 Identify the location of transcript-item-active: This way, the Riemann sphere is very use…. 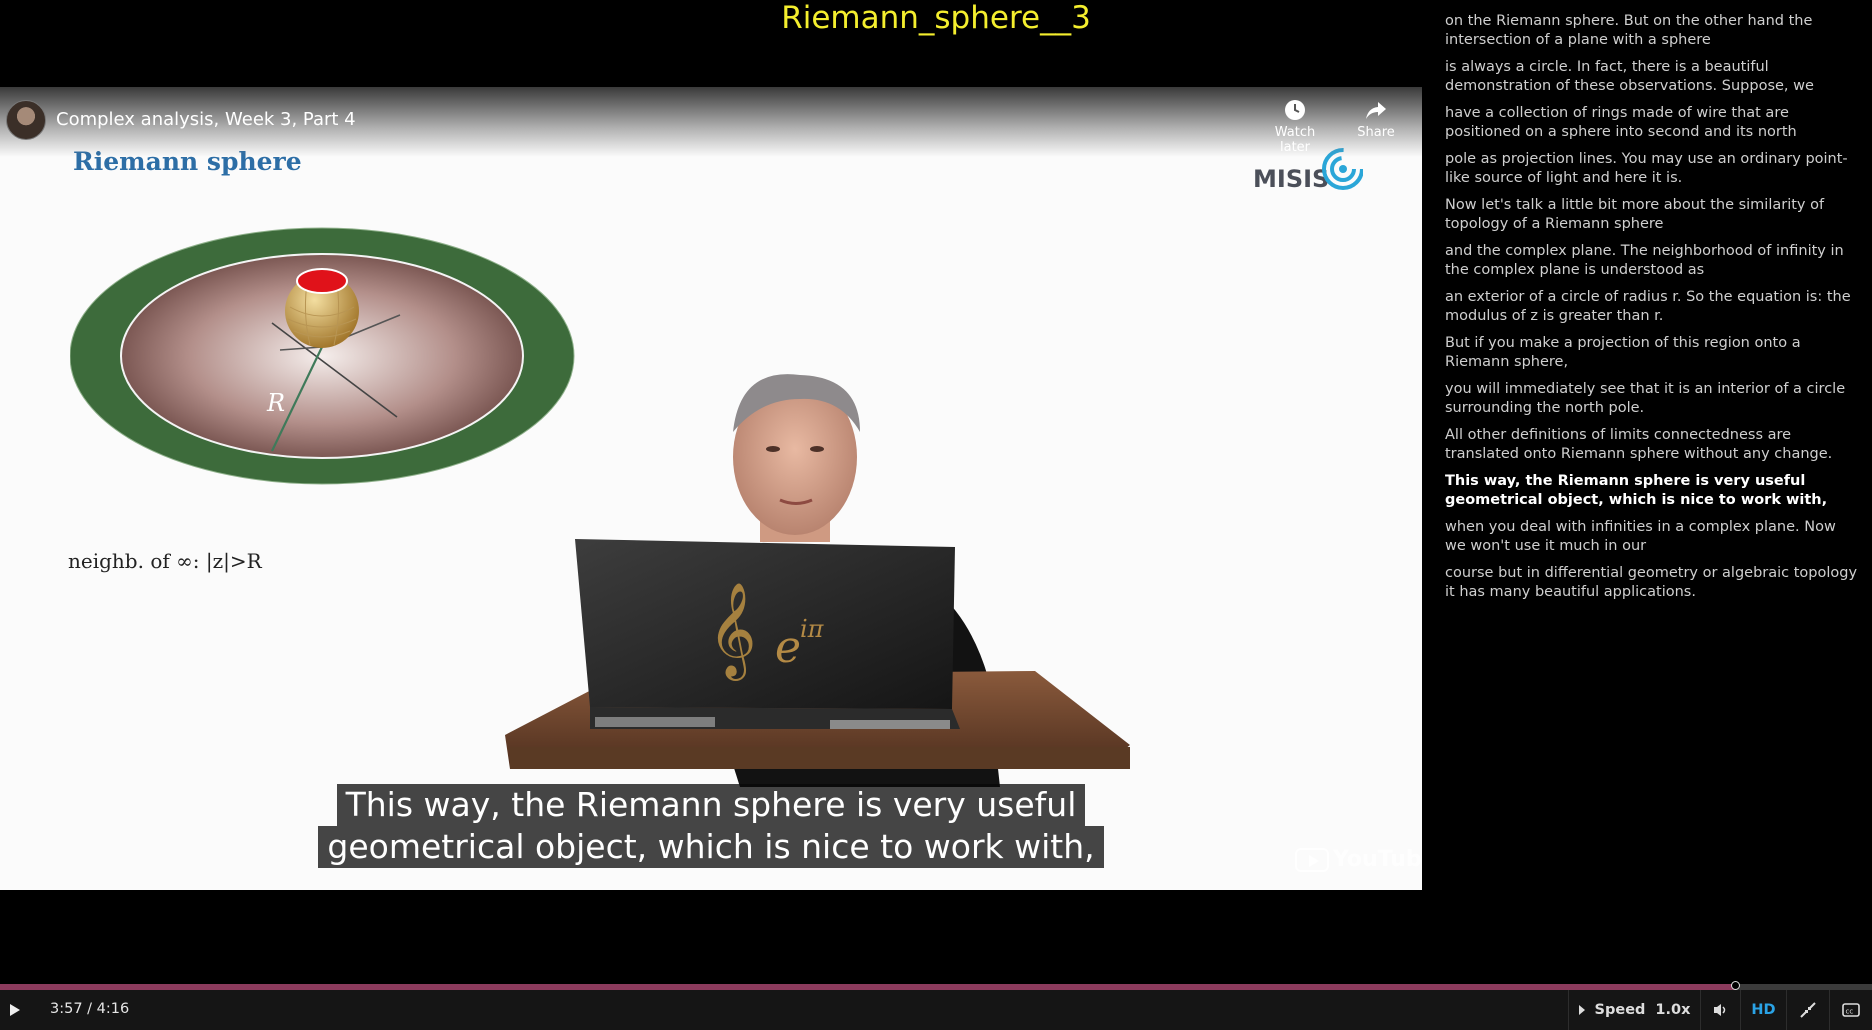
(1651, 491).